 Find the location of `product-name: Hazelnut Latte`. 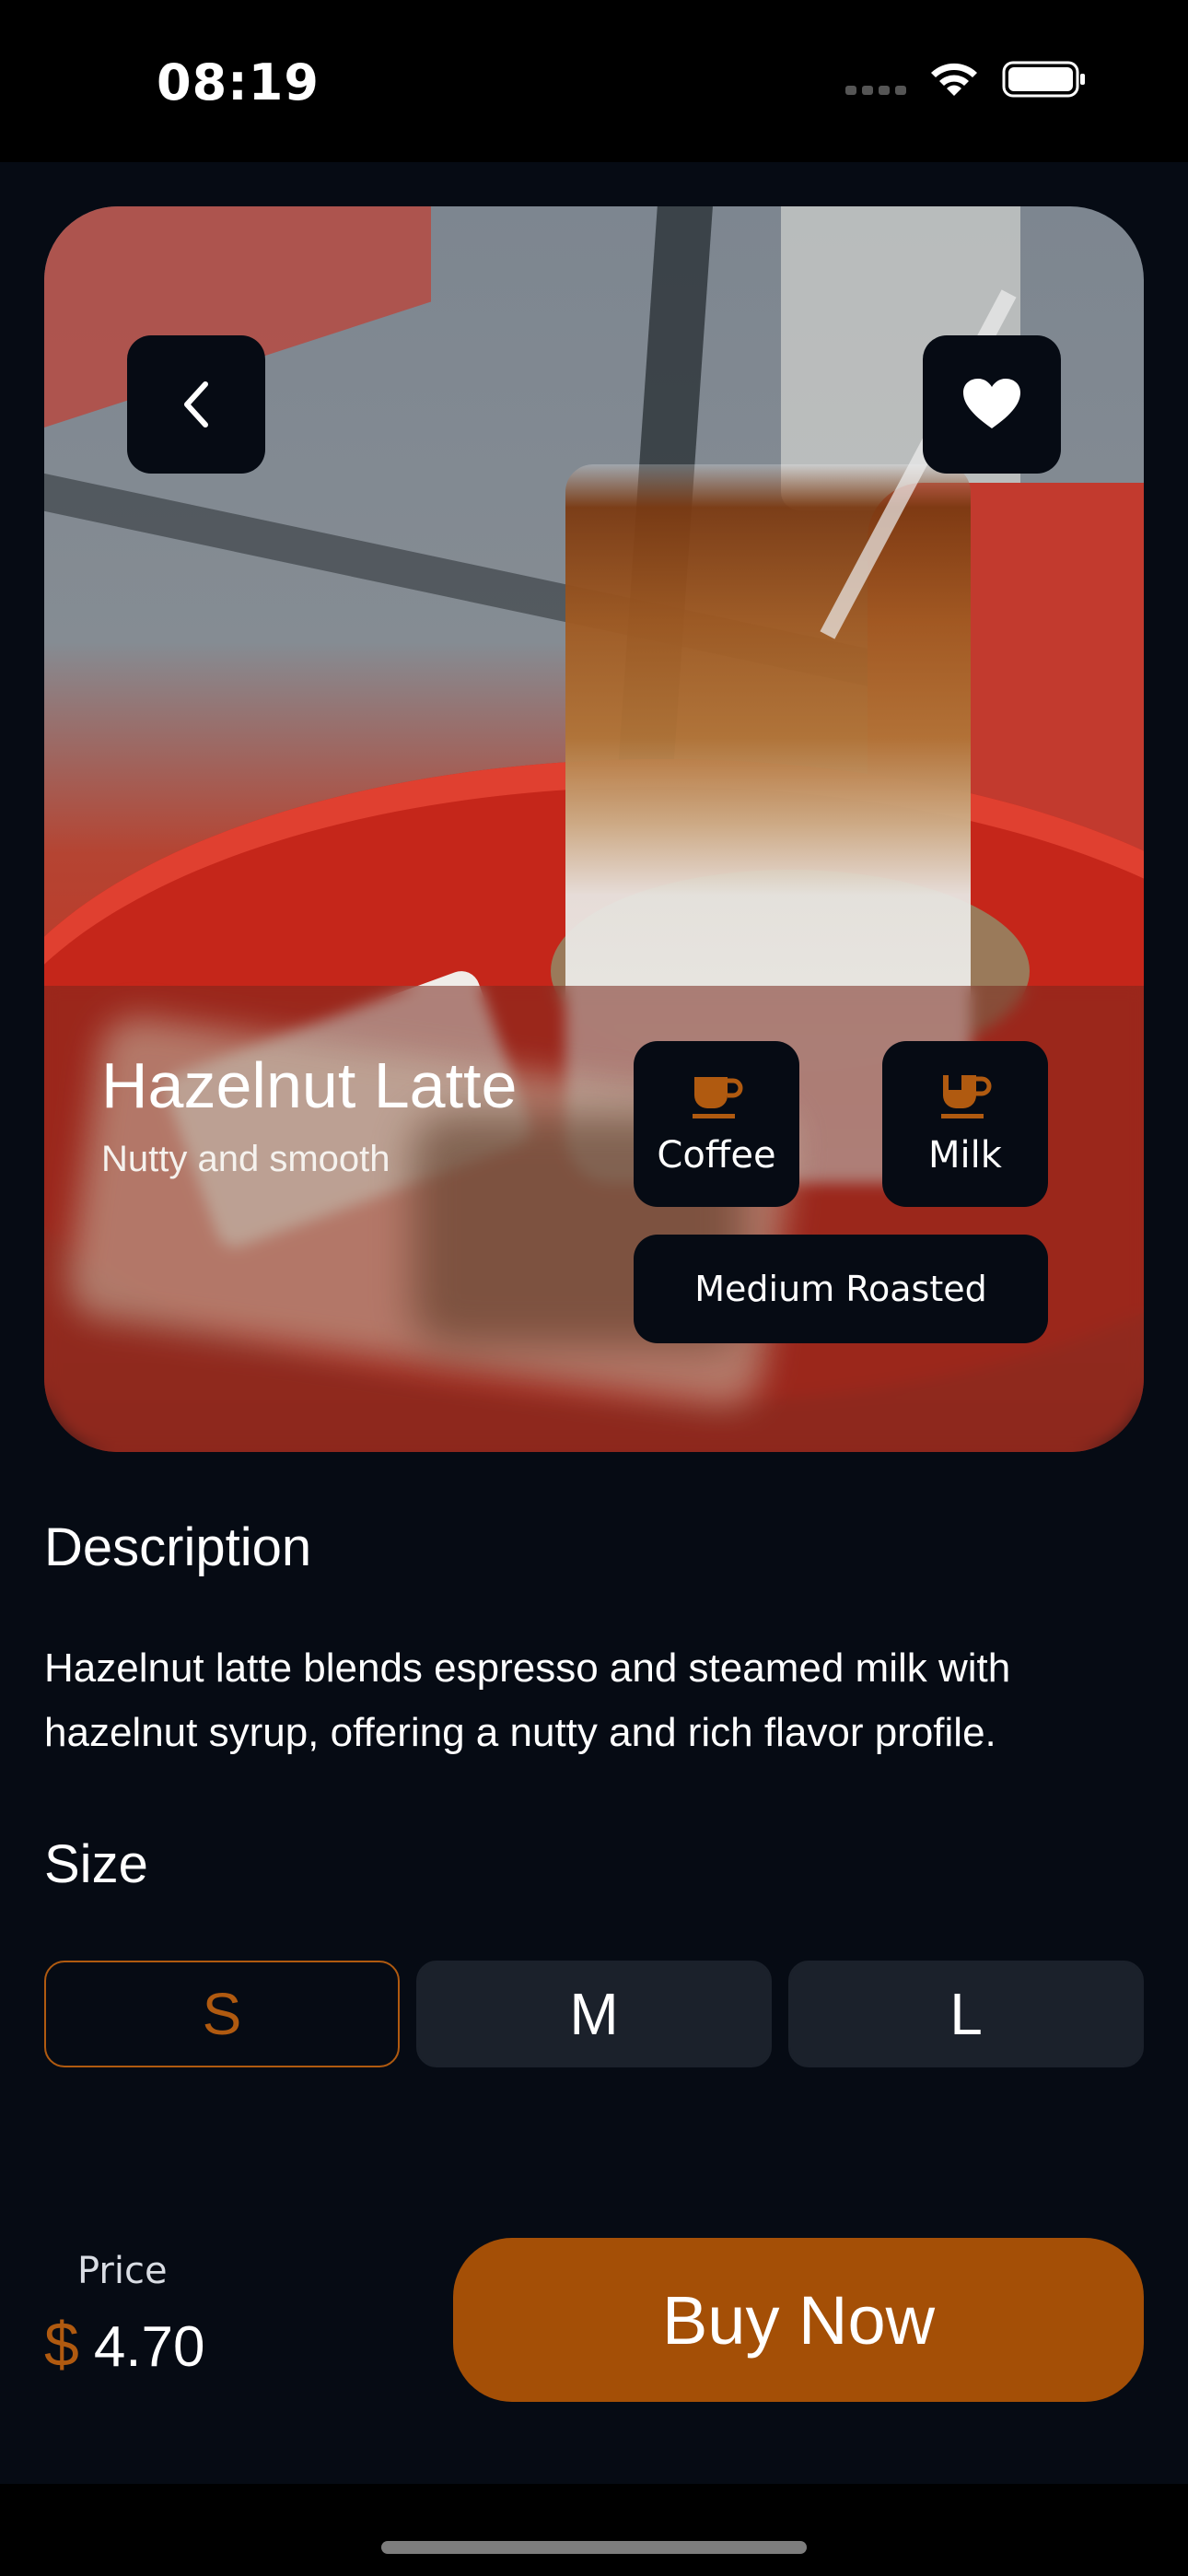

product-name: Hazelnut Latte is located at coordinates (309, 1085).